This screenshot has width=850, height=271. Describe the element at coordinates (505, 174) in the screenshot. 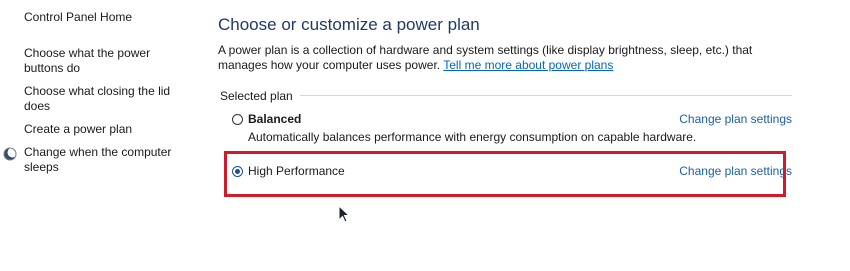

I see `highlight-box` at that location.